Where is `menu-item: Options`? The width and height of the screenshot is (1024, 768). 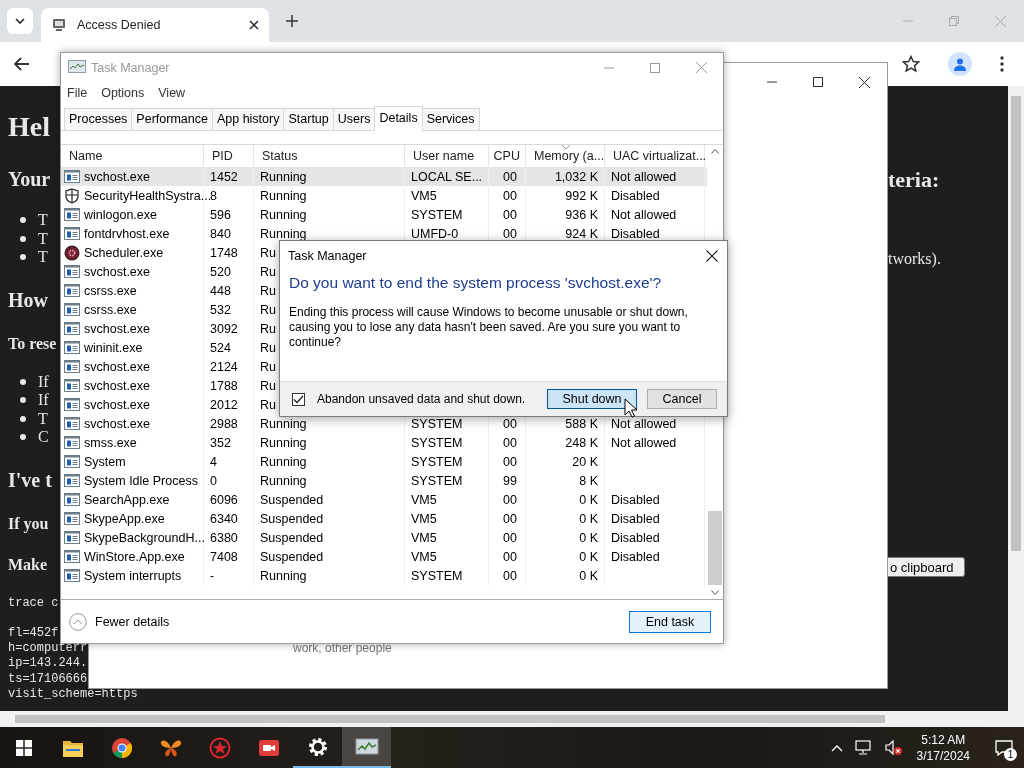
menu-item: Options is located at coordinates (123, 93).